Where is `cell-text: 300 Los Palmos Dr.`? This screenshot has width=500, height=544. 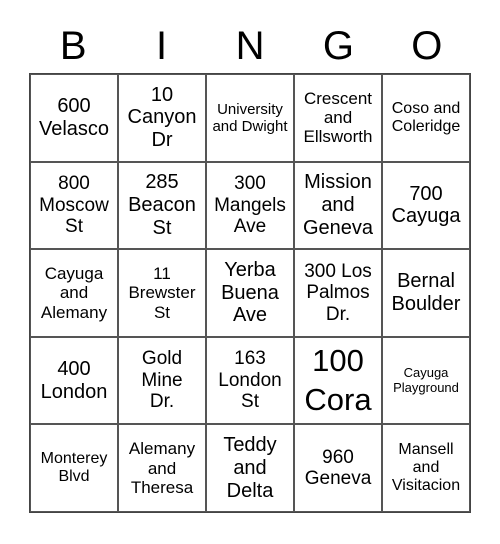 cell-text: 300 Los Palmos Dr. is located at coordinates (338, 292).